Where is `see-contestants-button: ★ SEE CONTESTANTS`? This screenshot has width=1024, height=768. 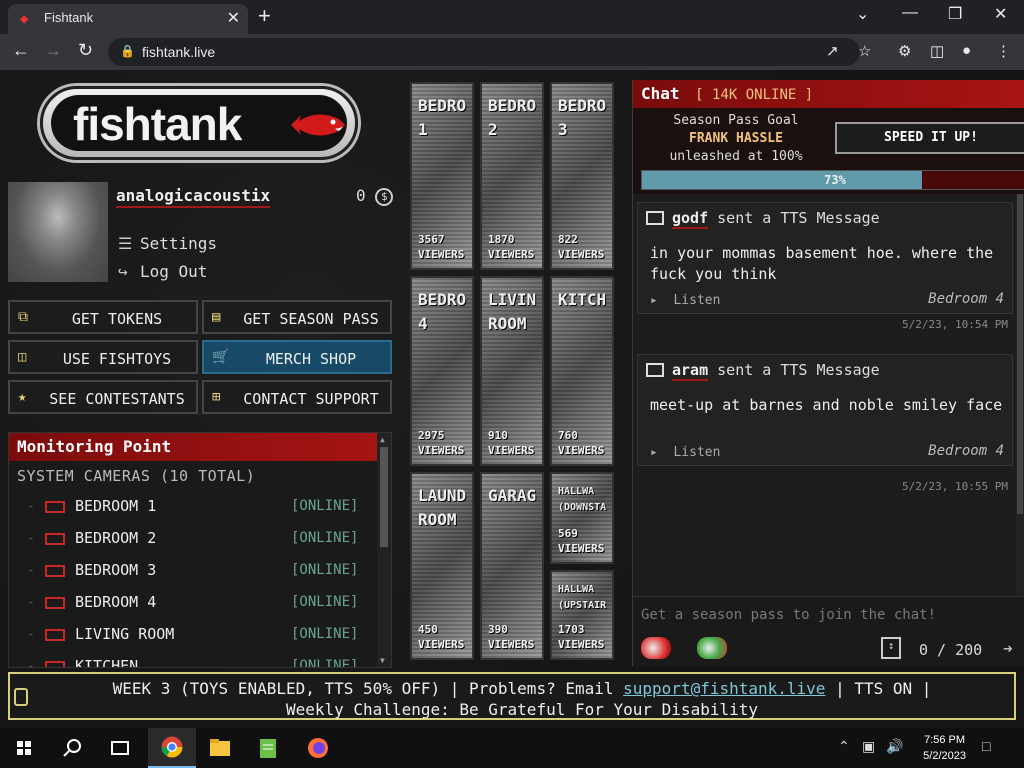 see-contestants-button: ★ SEE CONTESTANTS is located at coordinates (103, 397).